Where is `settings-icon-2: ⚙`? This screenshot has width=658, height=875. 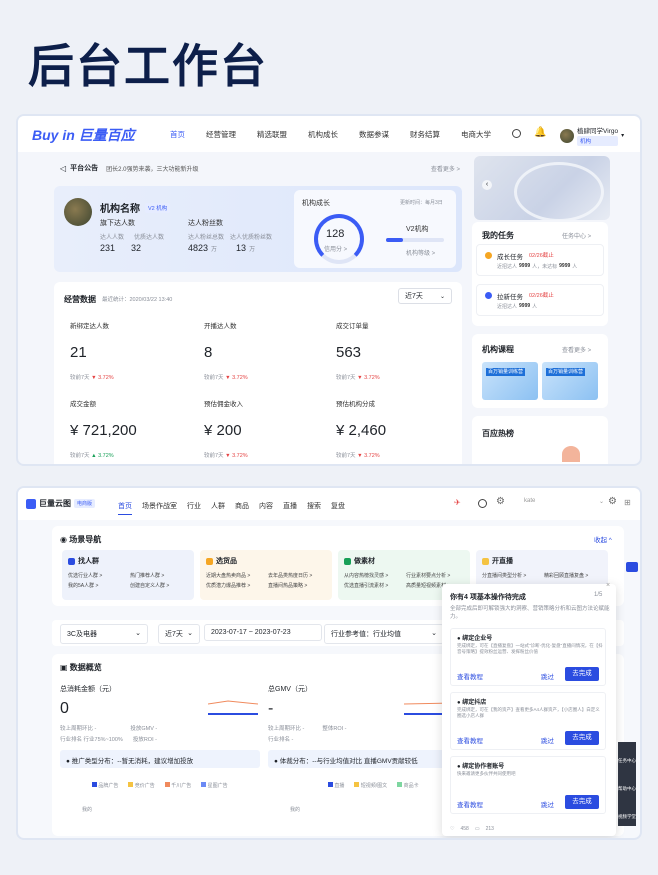 settings-icon-2: ⚙ is located at coordinates (612, 501).